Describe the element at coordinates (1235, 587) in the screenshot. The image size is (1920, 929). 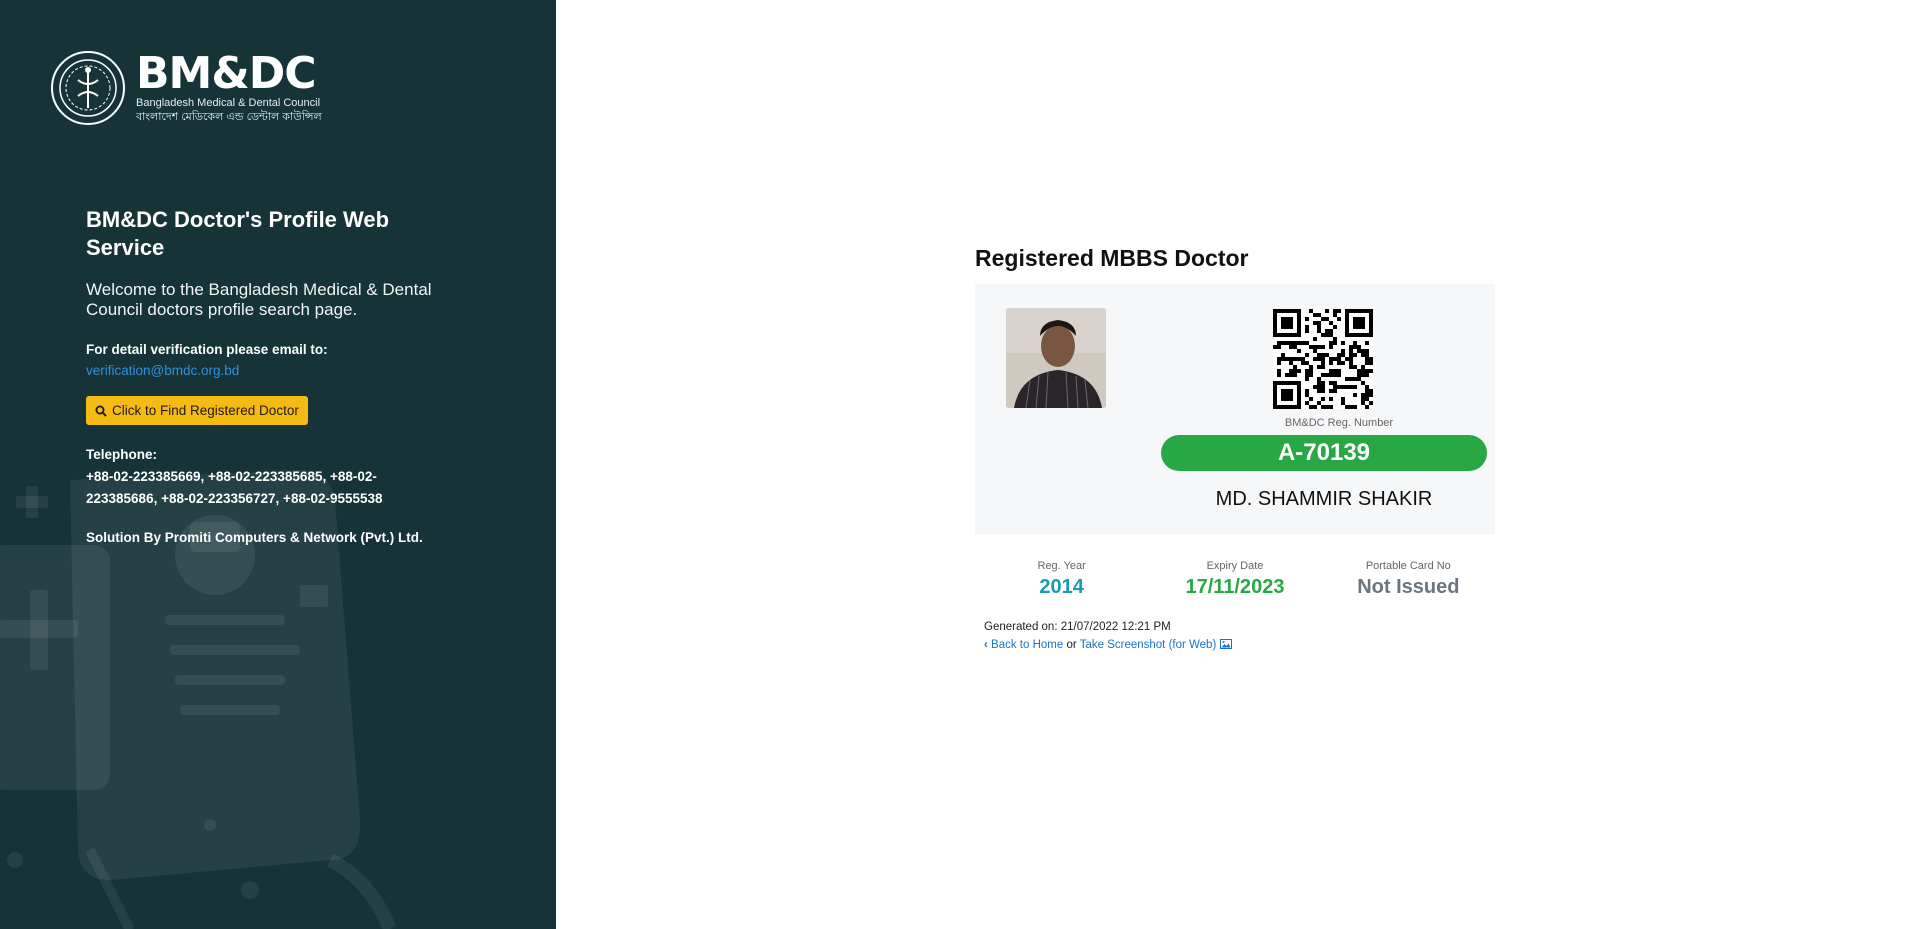
I see `stat-value: 17/11/2023` at that location.